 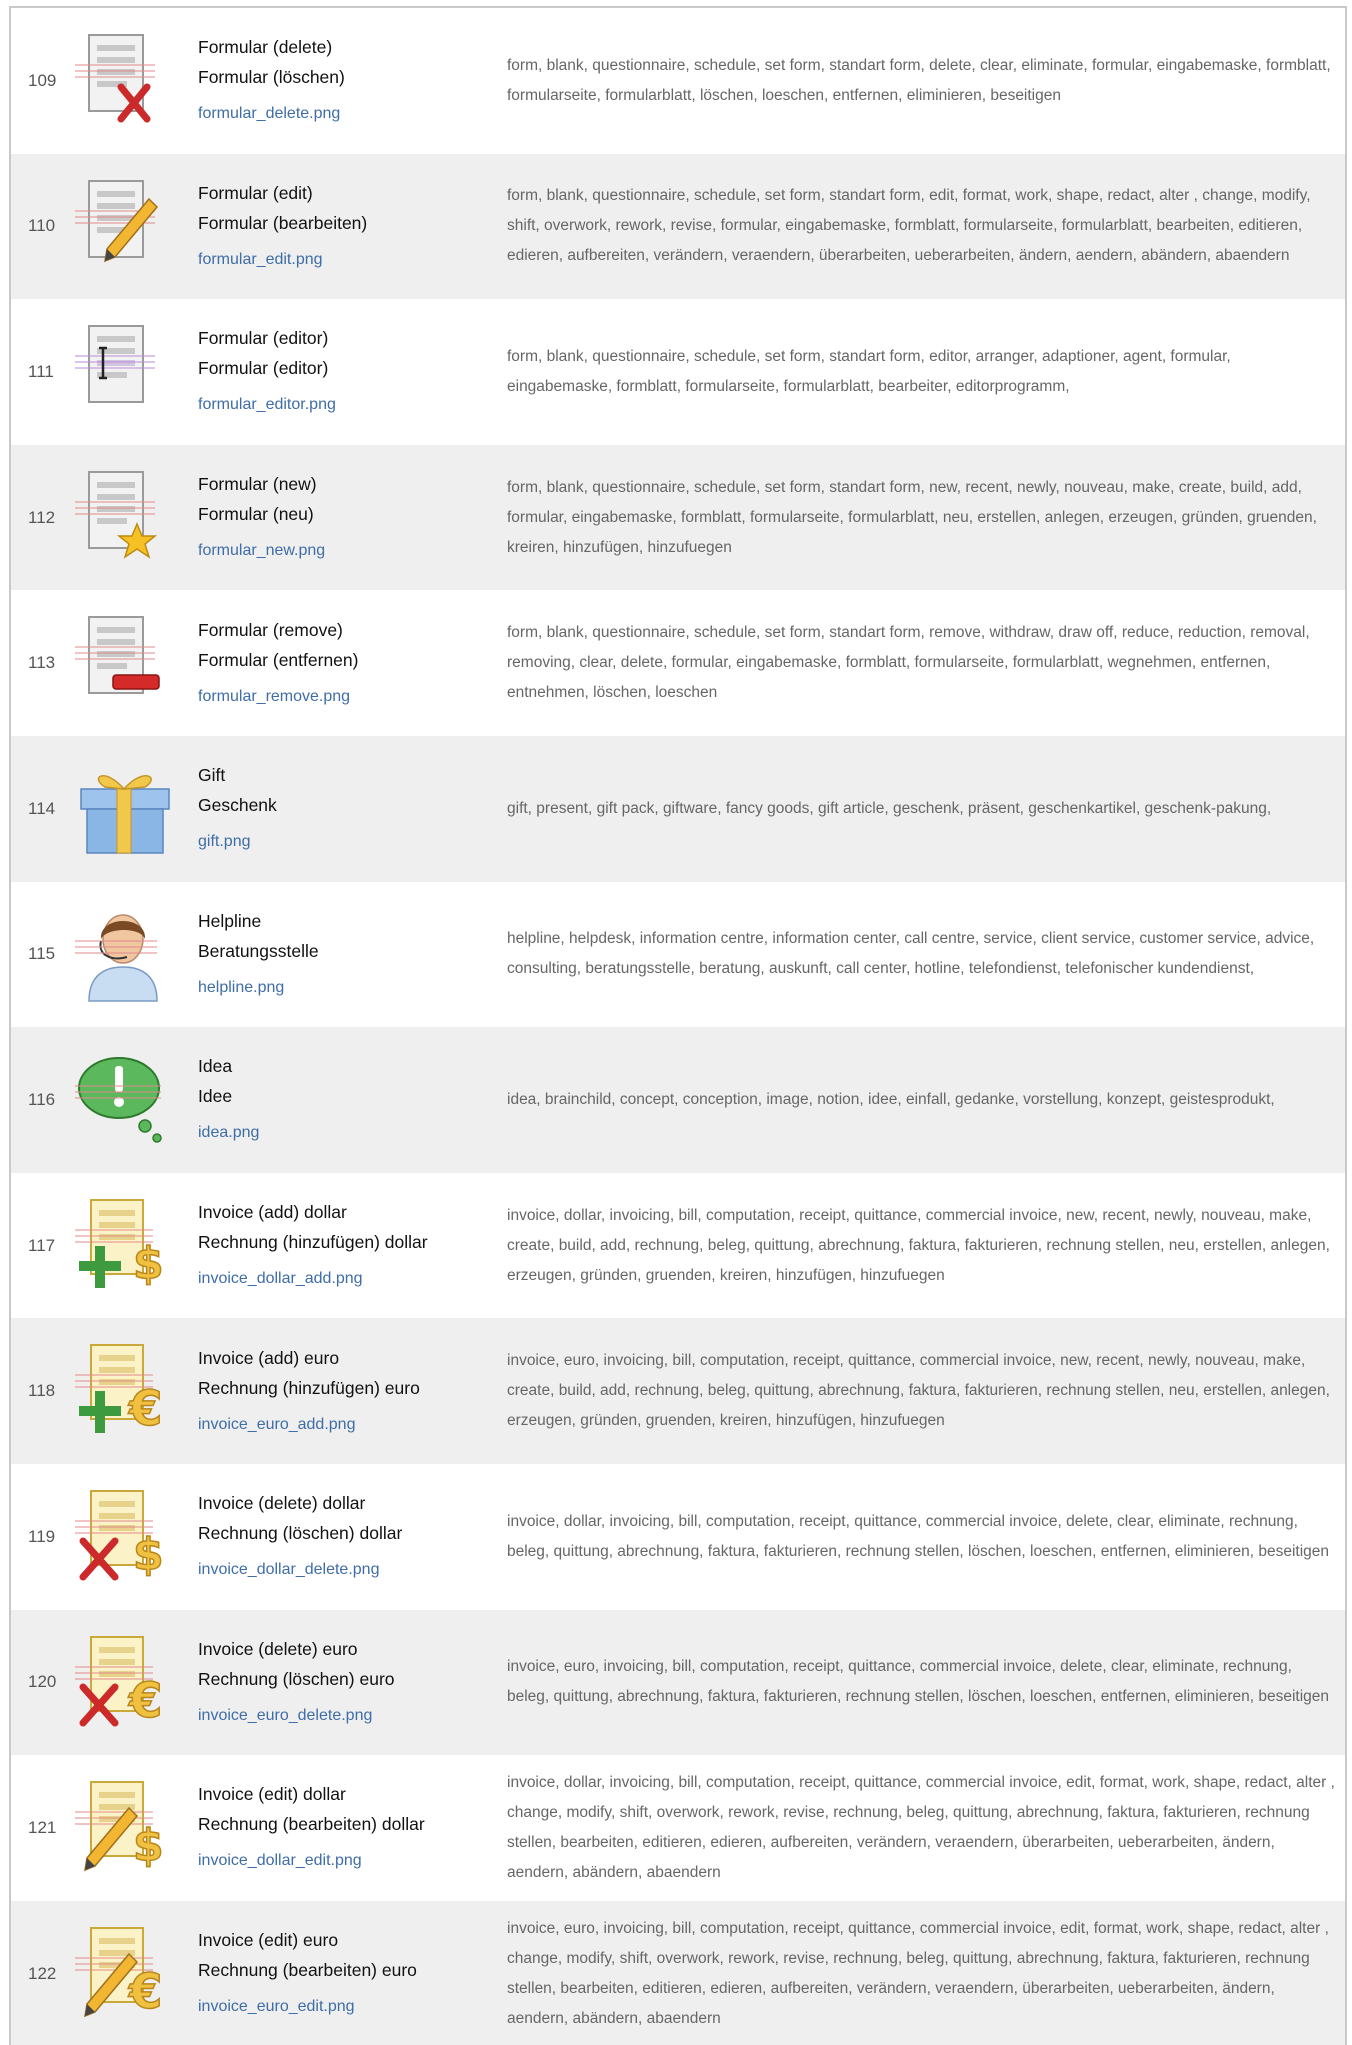 I want to click on invoice-euro-edit-icon: €, so click(x=130, y=1974).